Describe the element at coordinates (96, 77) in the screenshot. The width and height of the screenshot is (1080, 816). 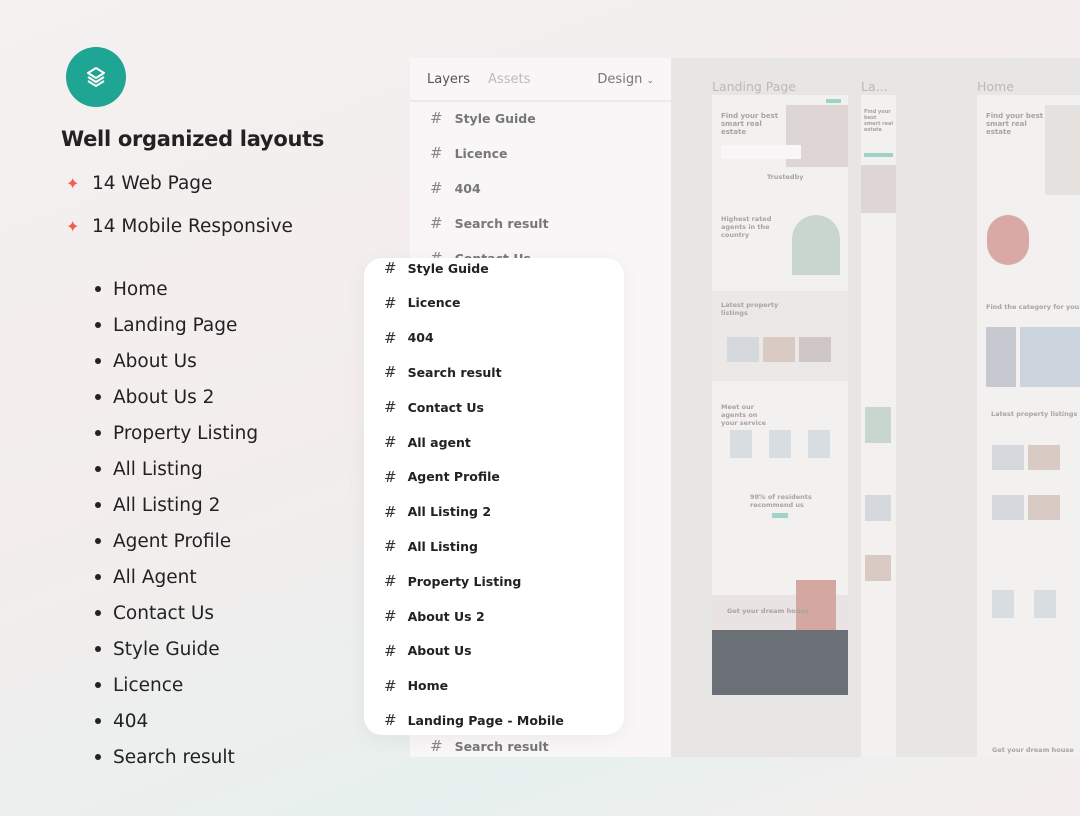
I see `layers-icon` at that location.